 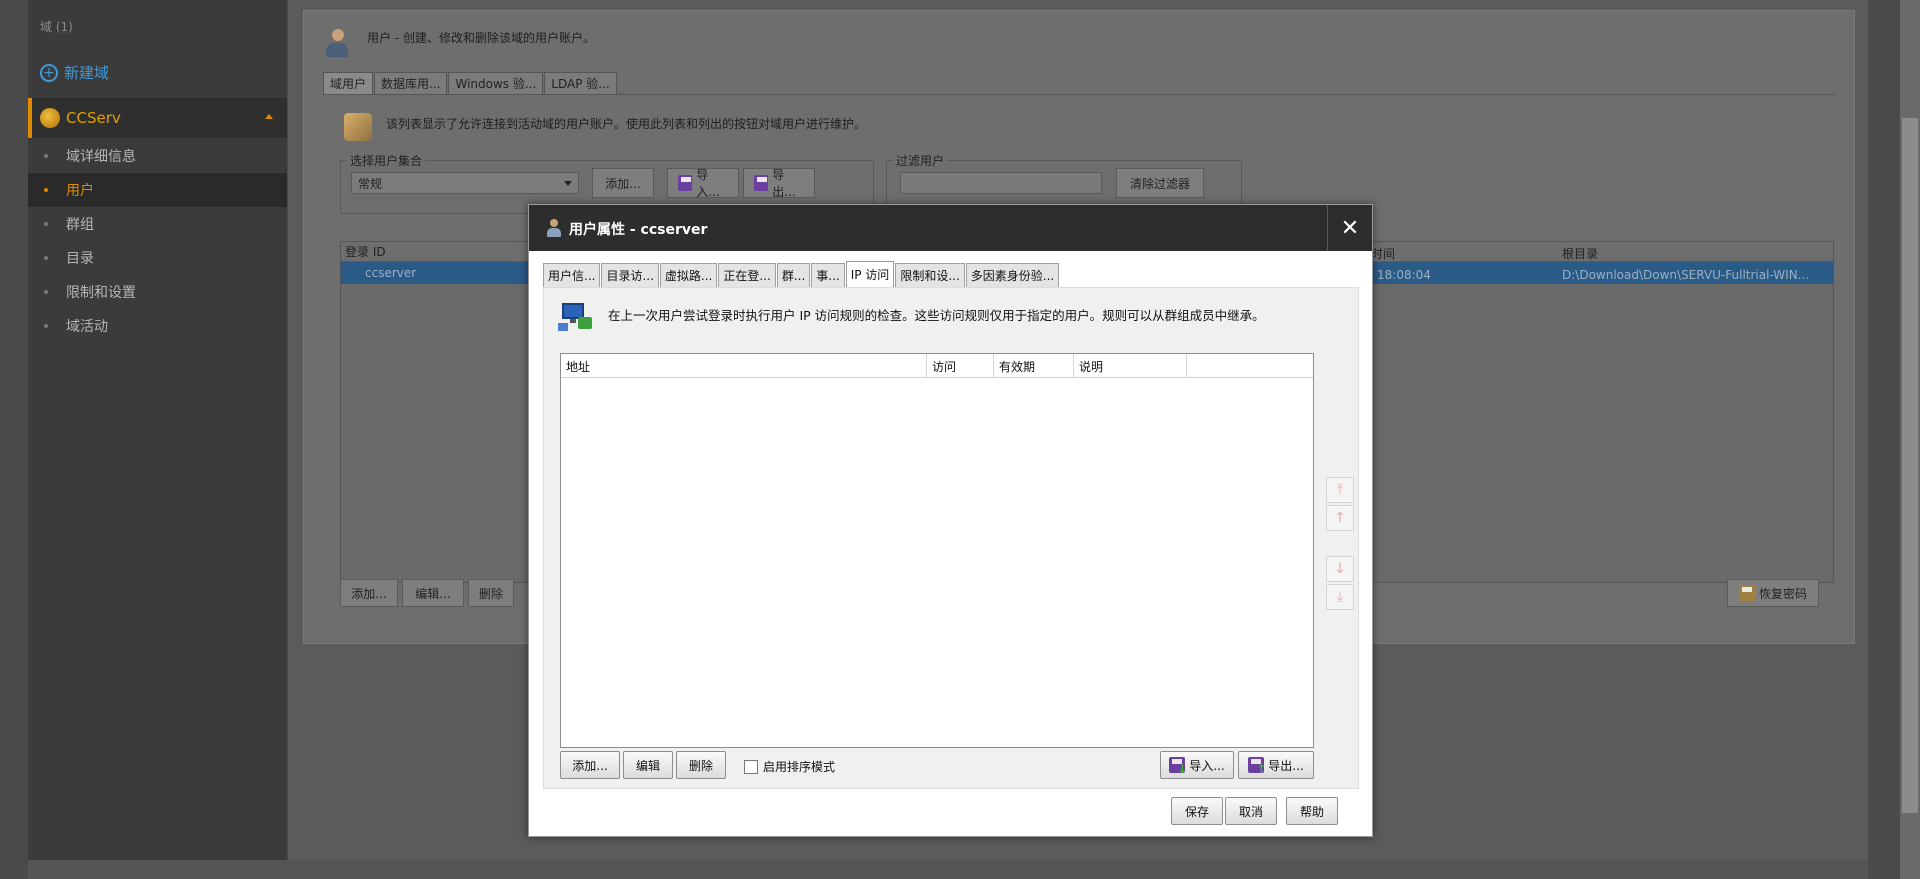 I want to click on col-description: 说明, so click(x=1130, y=366).